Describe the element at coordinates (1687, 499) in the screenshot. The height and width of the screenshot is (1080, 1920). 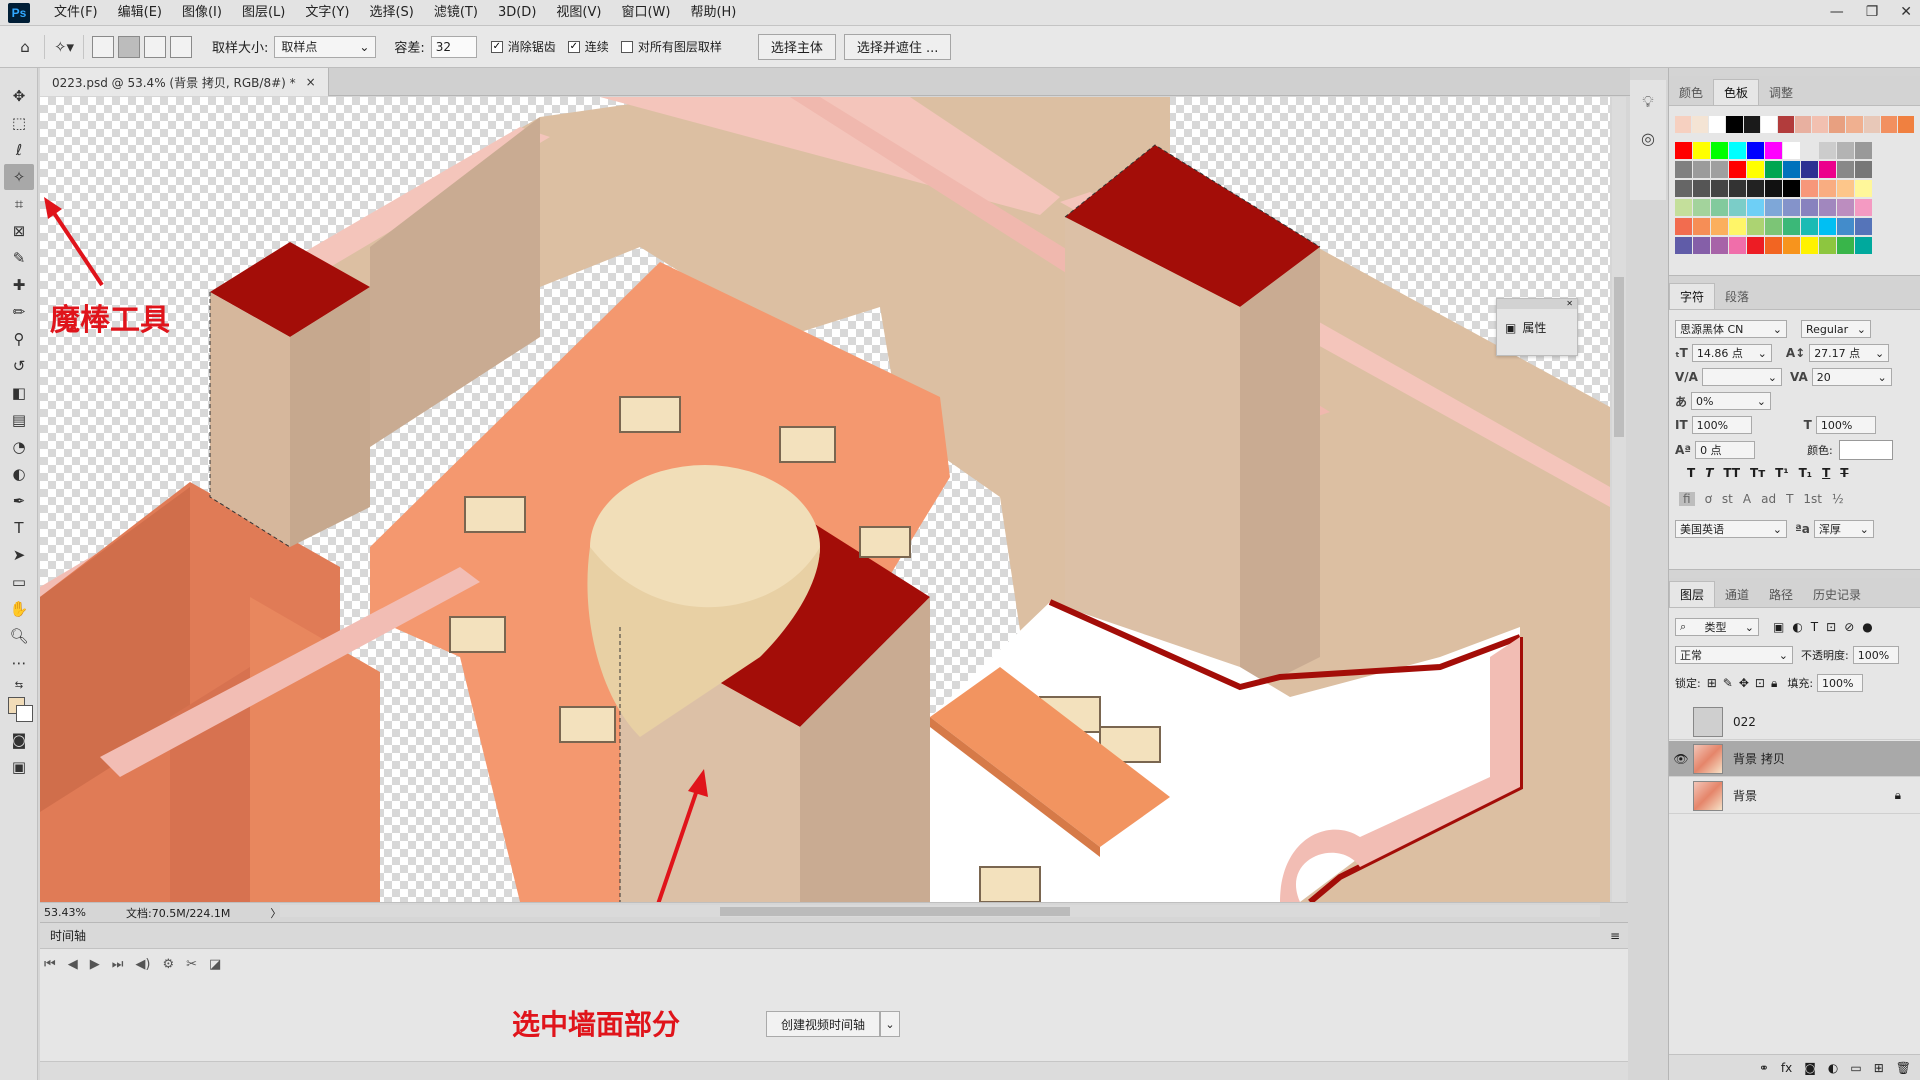
I see `ligature-button: ﬁ` at that location.